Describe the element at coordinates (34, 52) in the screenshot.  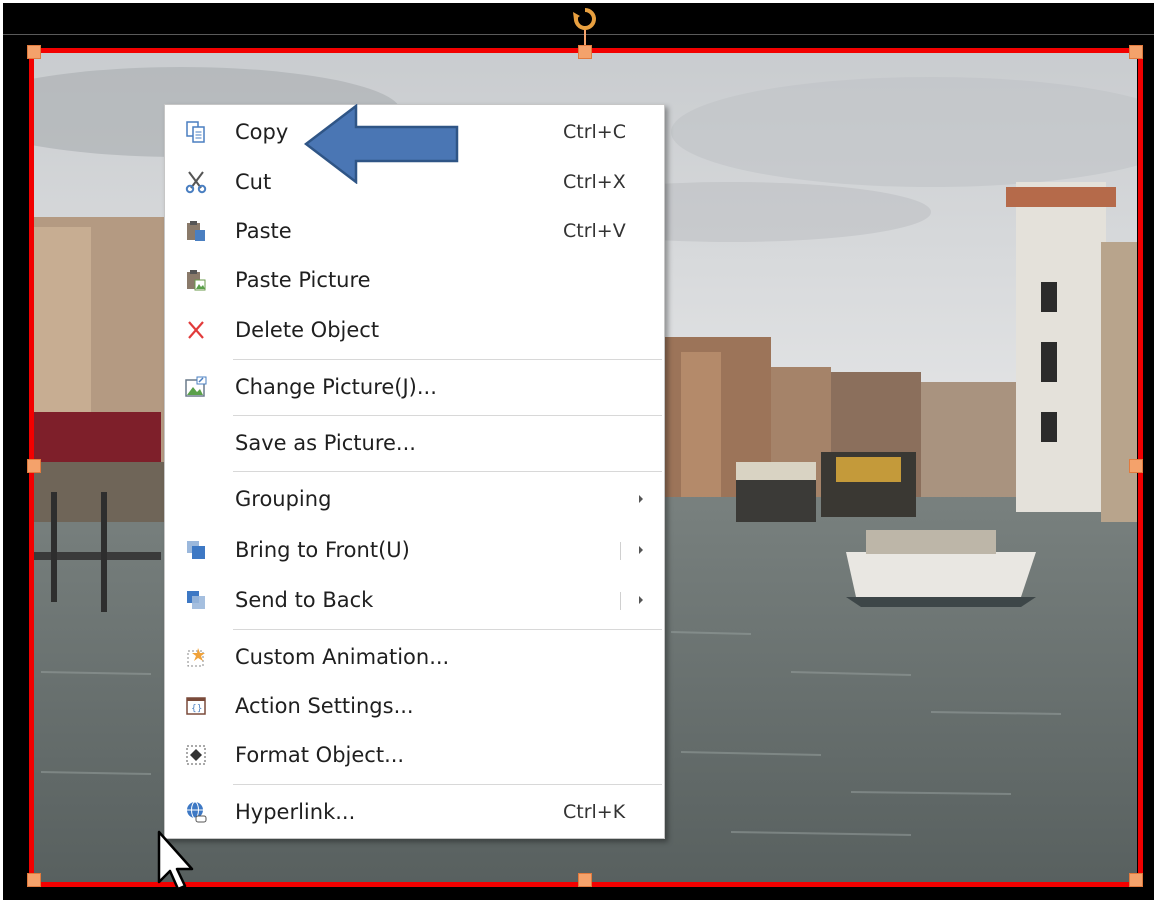
I see `resize-handle-top-left` at that location.